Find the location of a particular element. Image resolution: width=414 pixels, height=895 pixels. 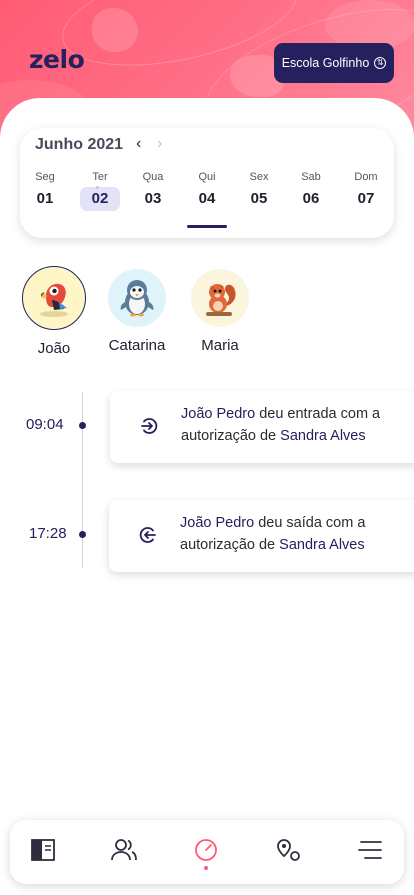

nav-menu is located at coordinates (370, 850).